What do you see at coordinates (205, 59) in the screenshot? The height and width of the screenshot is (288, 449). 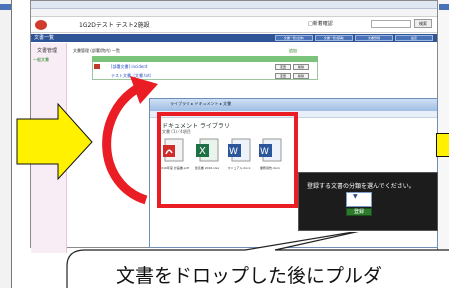 I see `table-header` at bounding box center [205, 59].